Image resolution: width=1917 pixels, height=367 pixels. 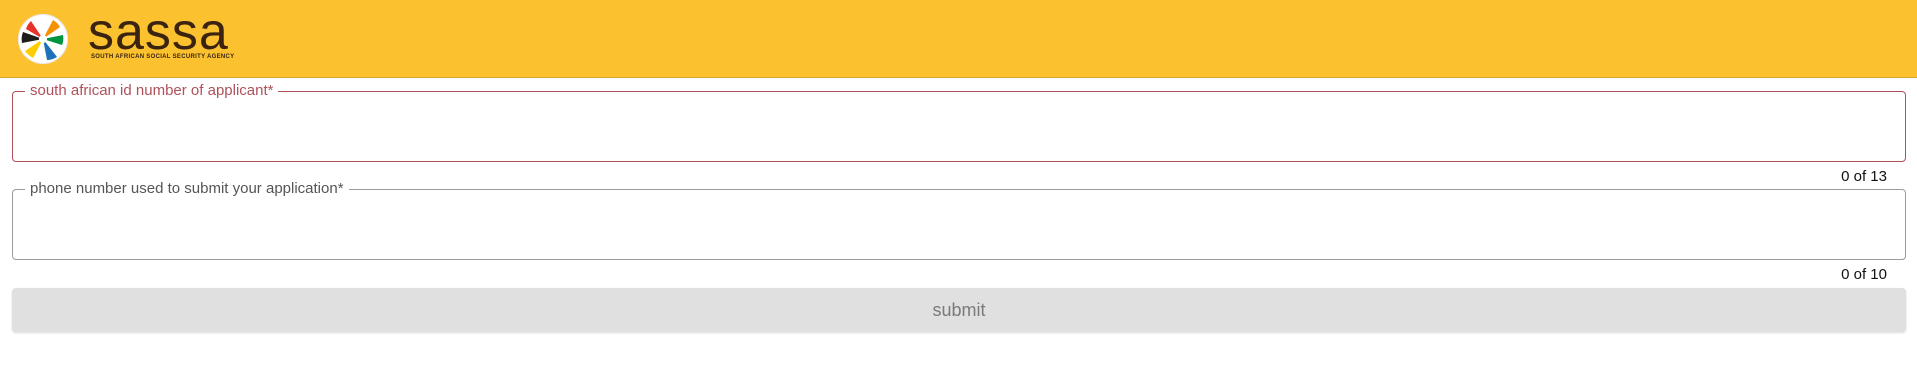 I want to click on id-number-label: south african id number of applicant*, so click(x=152, y=91).